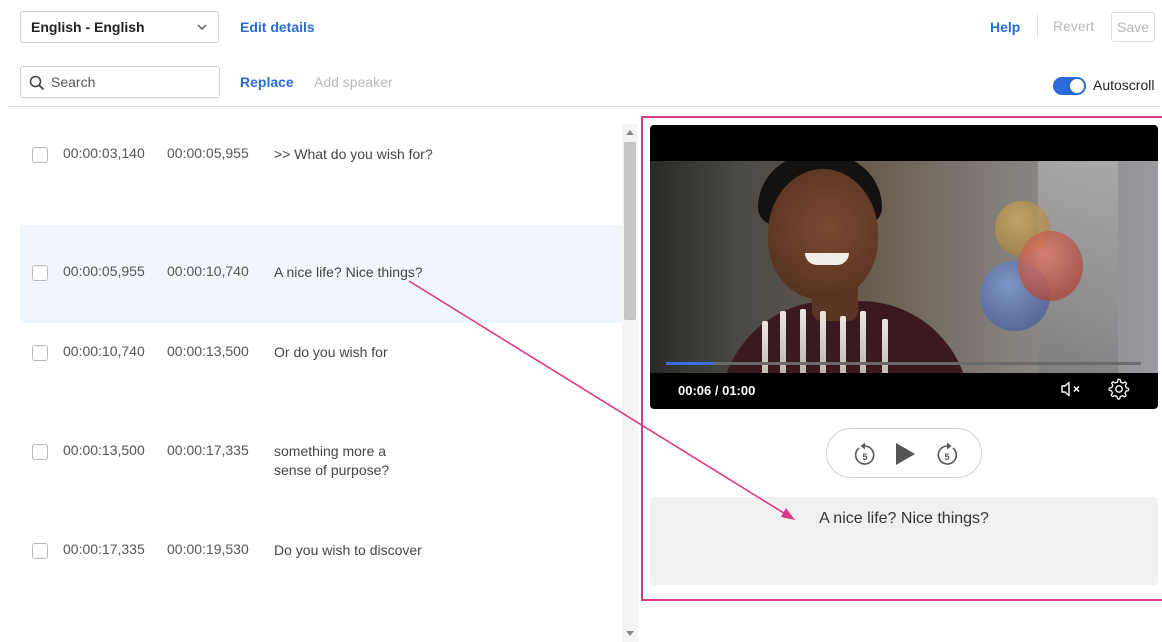 Image resolution: width=1162 pixels, height=642 pixels. What do you see at coordinates (1077, 86) in the screenshot?
I see `toggle-knob` at bounding box center [1077, 86].